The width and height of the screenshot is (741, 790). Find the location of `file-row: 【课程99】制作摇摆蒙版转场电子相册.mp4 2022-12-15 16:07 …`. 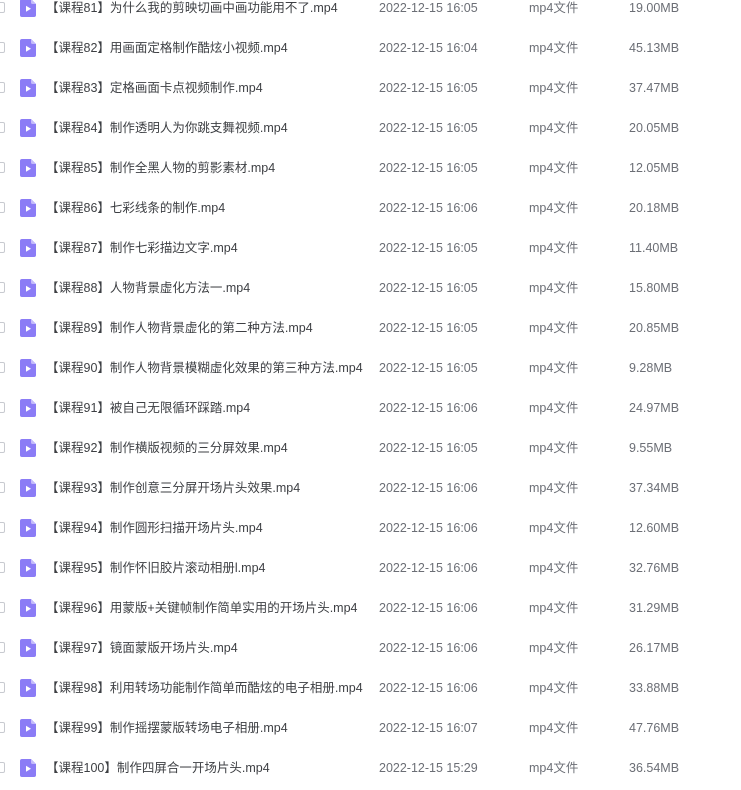

file-row: 【课程99】制作摇摆蒙版转场电子相册.mp4 2022-12-15 16:07 … is located at coordinates (370, 728).